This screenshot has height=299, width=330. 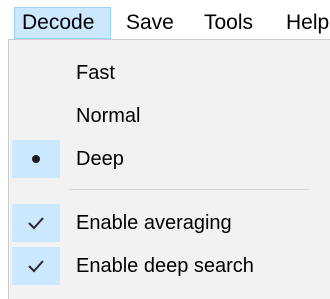 I want to click on menu-item-fast: Fast, so click(x=169, y=73).